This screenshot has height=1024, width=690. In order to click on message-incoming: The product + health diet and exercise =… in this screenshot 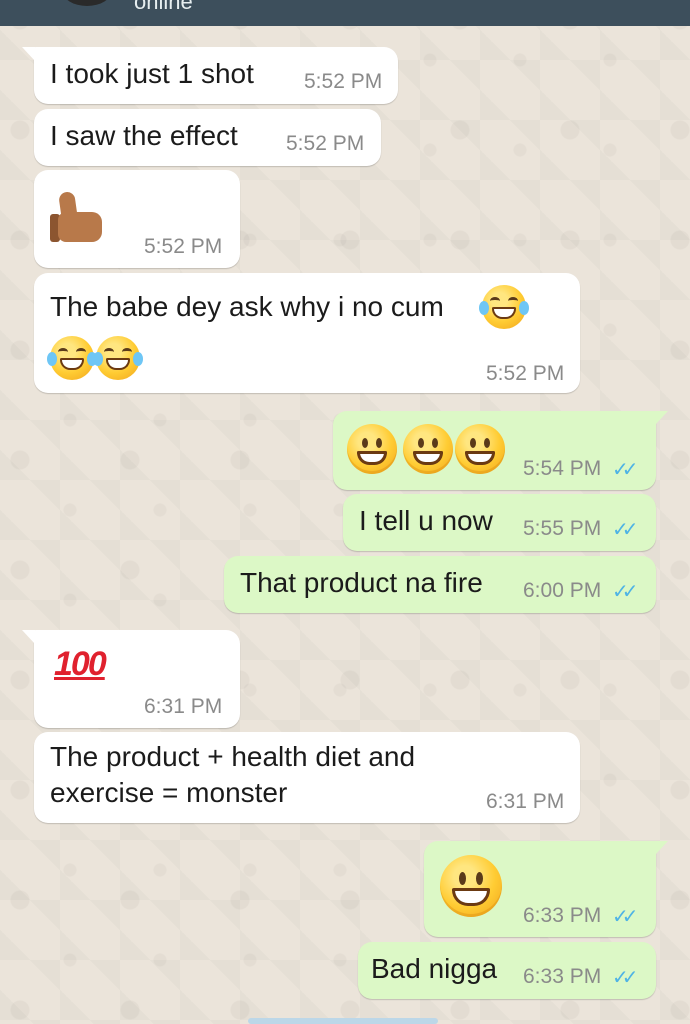, I will do `click(307, 777)`.